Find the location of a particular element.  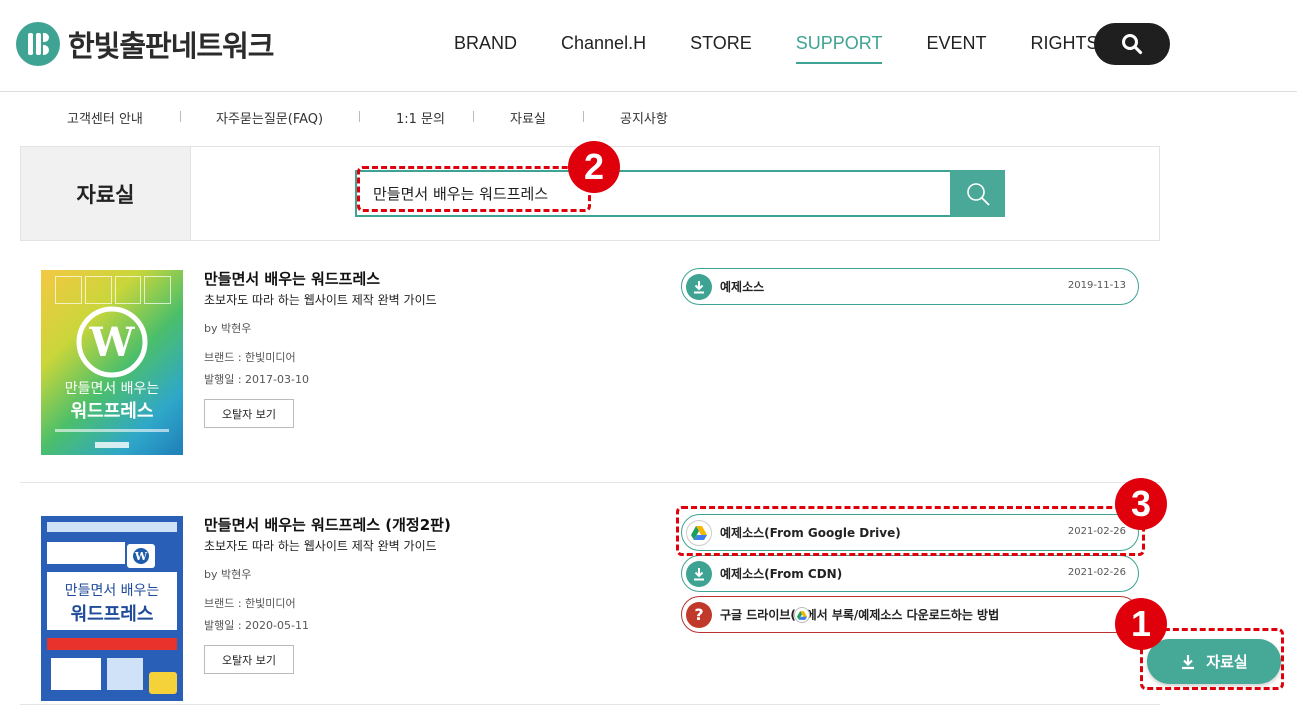

download-help-label: 구글 드라이브( )에서 부록/예제소스 다운로드하는 방법 is located at coordinates (860, 615).